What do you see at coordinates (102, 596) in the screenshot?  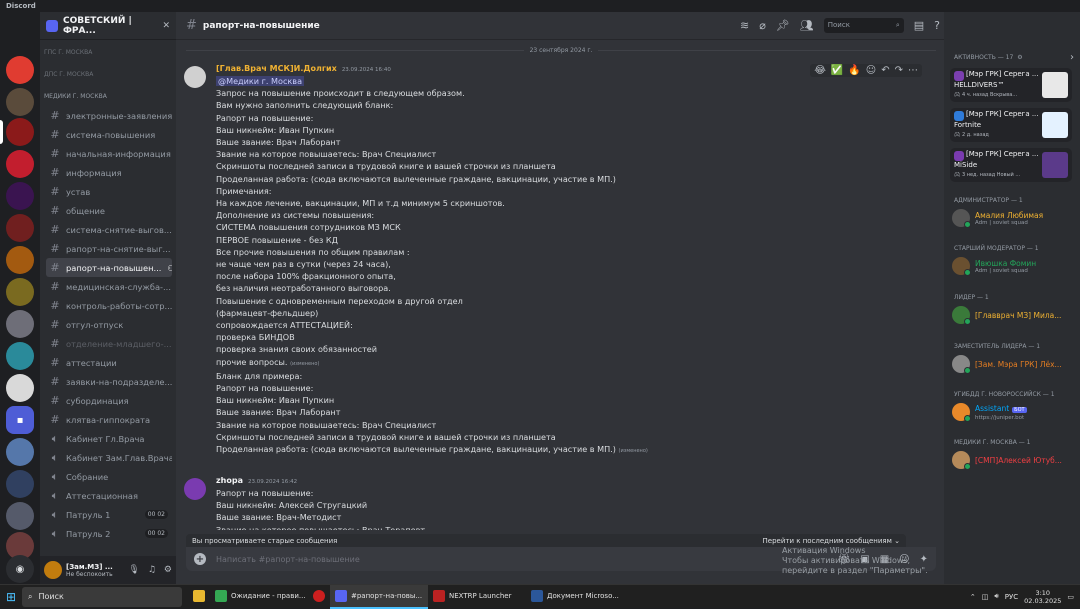 I see `taskbar-search: ⌕ Поиск` at bounding box center [102, 596].